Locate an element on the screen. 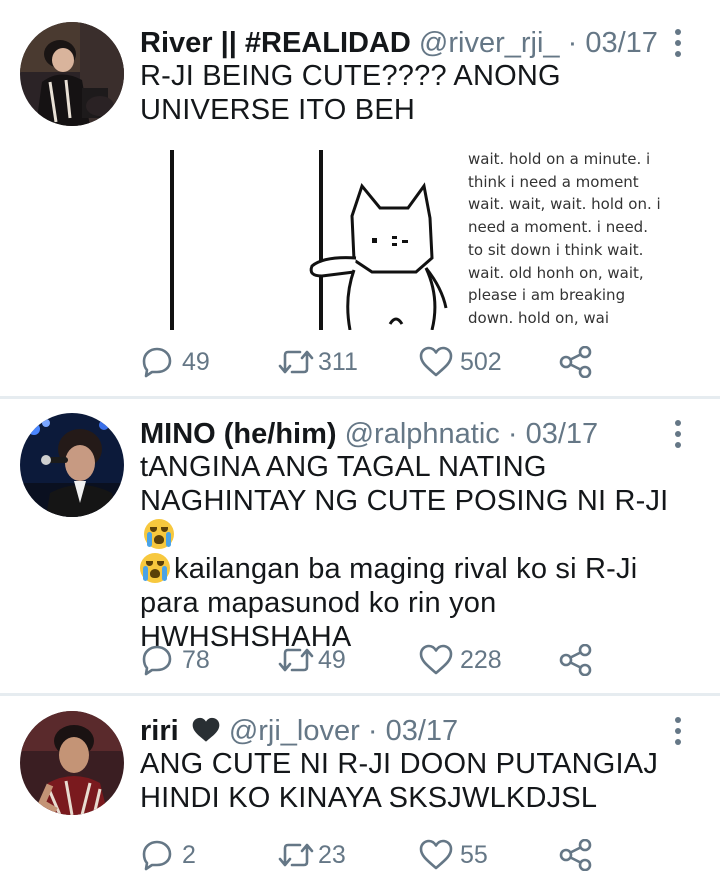 The height and width of the screenshot is (886, 720). like-button: 502 is located at coordinates (478, 362).